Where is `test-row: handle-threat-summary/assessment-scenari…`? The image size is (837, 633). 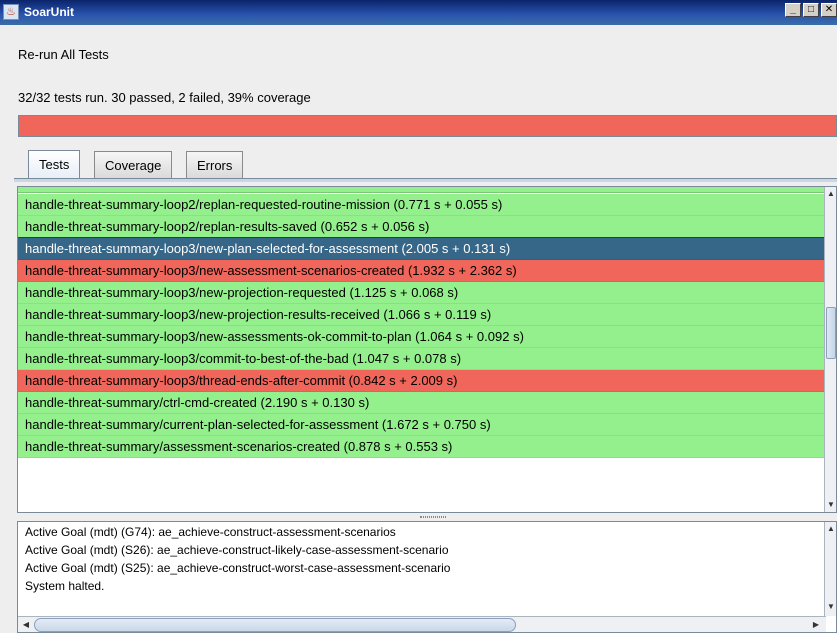 test-row: handle-threat-summary/assessment-scenari… is located at coordinates (421, 447).